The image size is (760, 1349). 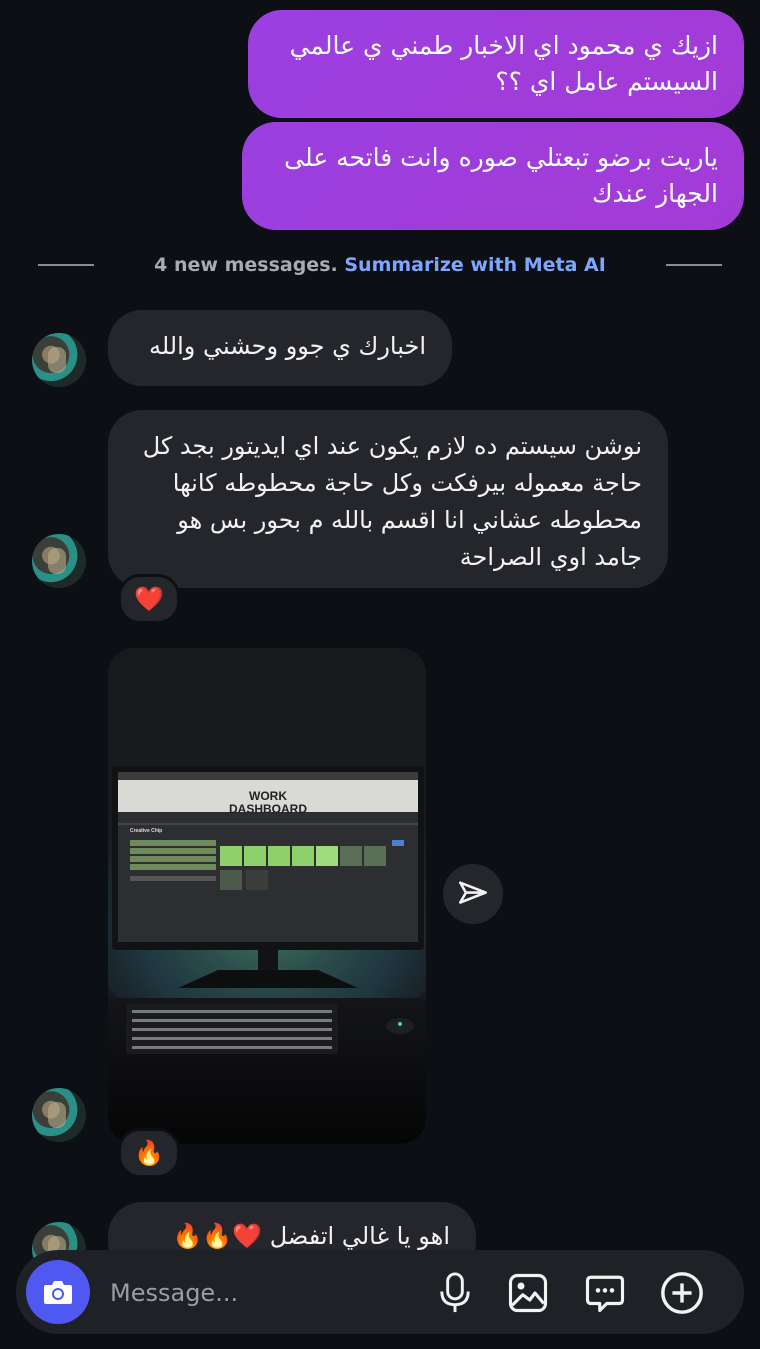 I want to click on gallery-button, so click(x=528, y=1293).